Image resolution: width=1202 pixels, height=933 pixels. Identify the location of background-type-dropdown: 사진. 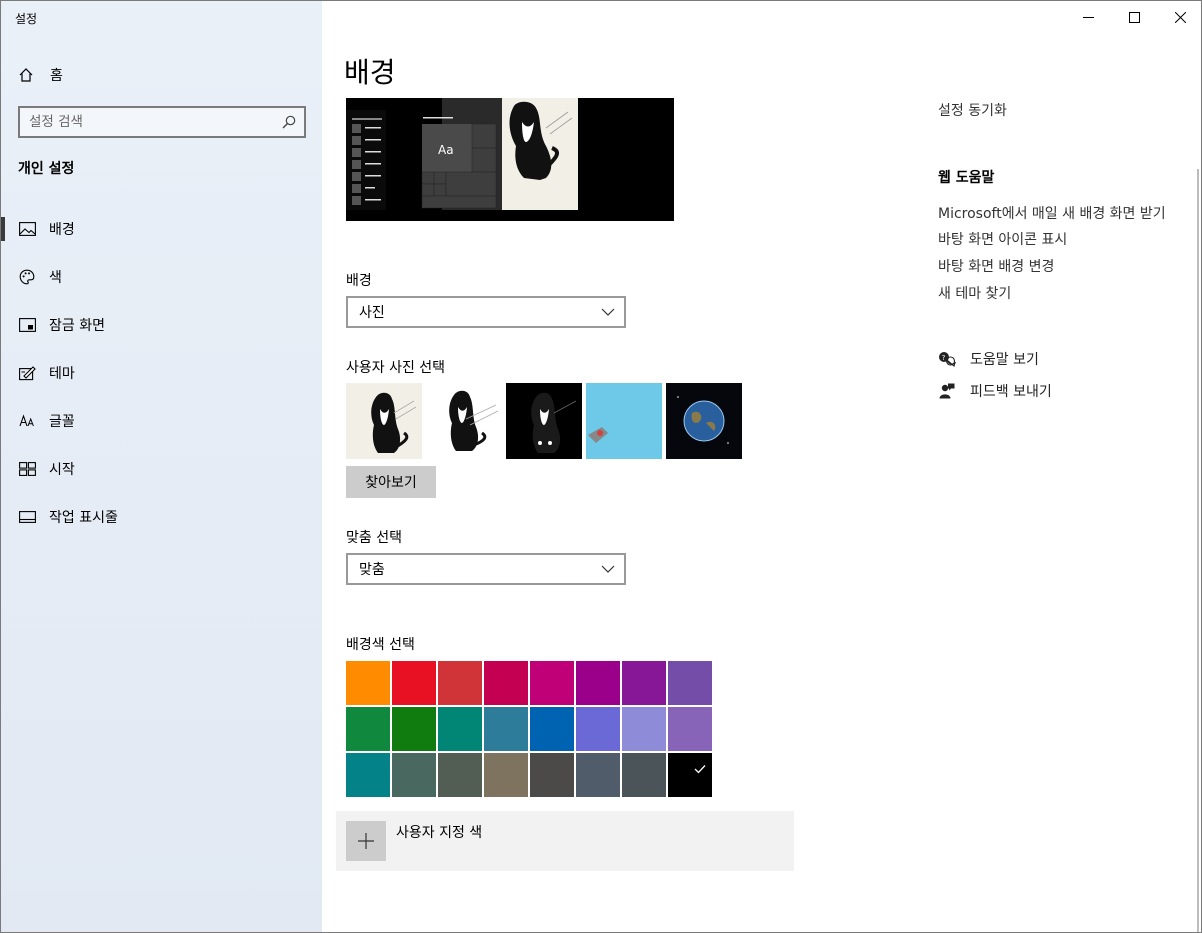
(486, 312).